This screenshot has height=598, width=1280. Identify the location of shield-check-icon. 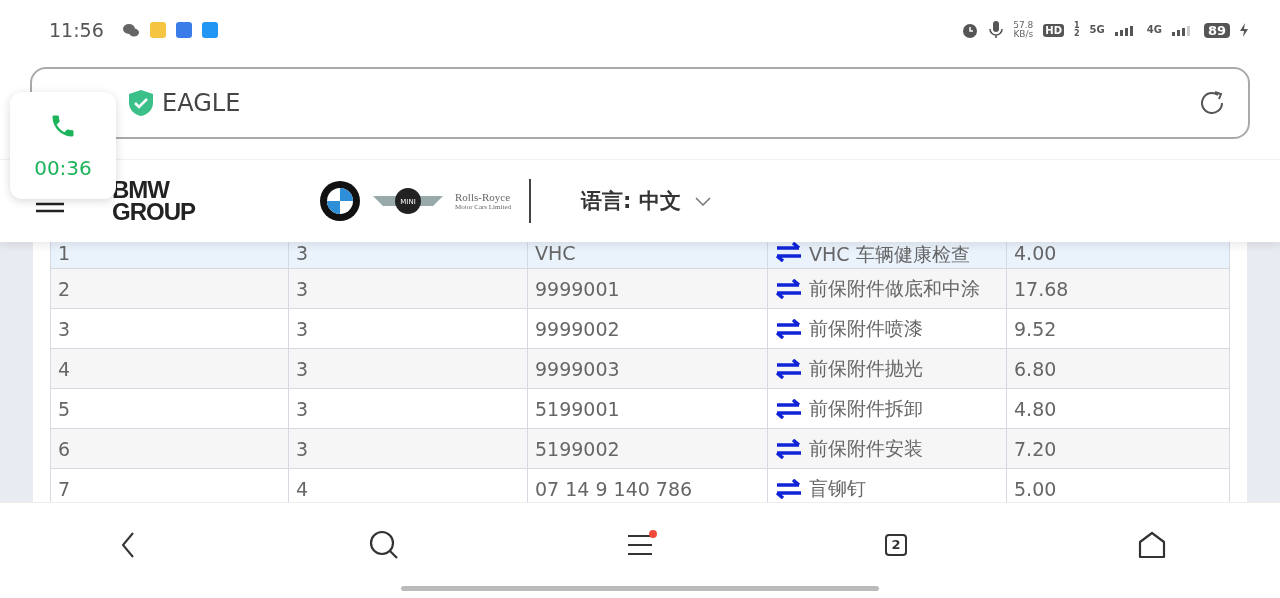
(141, 103).